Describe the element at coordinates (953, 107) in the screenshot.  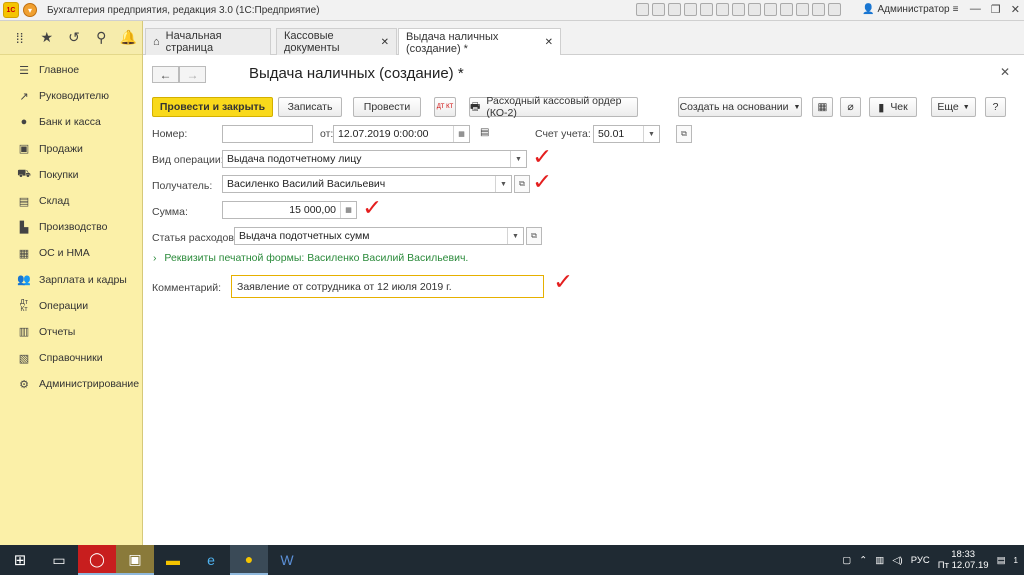
I see `more-button: Еще ▼` at that location.